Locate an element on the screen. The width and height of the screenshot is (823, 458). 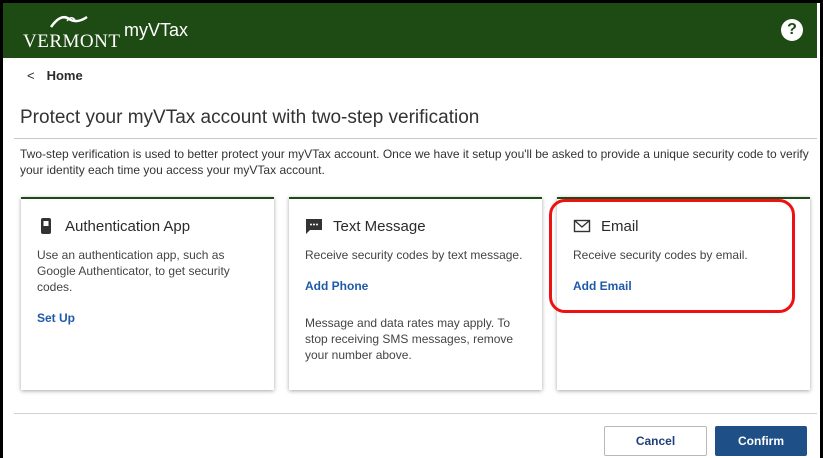
logo-text: VERMONT is located at coordinates (72, 41).